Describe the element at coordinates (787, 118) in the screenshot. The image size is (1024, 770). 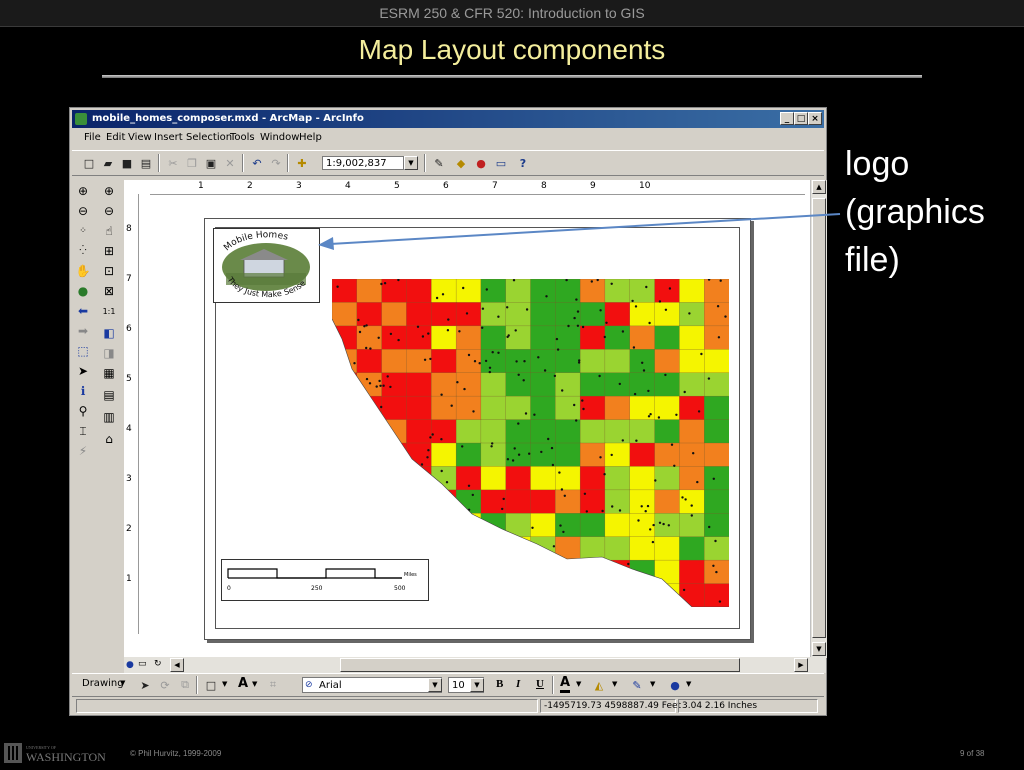
I see `minimize-button: _` at that location.